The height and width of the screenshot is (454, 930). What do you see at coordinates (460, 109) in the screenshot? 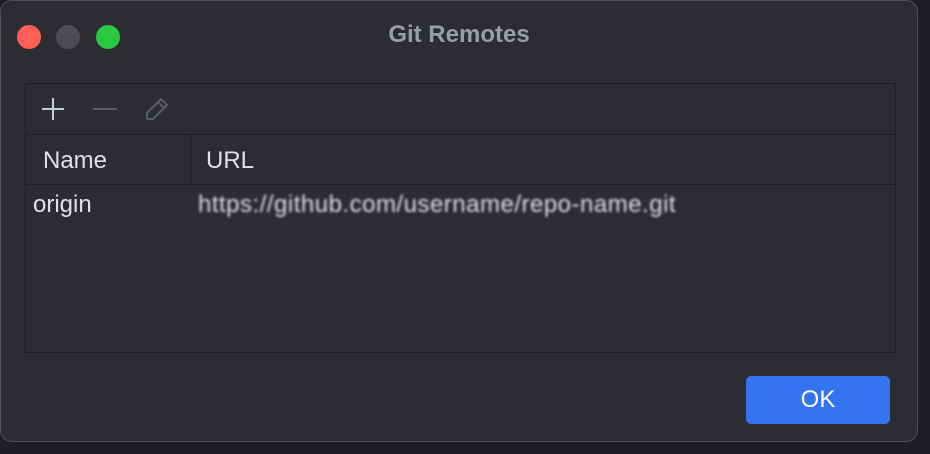
I see `remotes-toolbar` at bounding box center [460, 109].